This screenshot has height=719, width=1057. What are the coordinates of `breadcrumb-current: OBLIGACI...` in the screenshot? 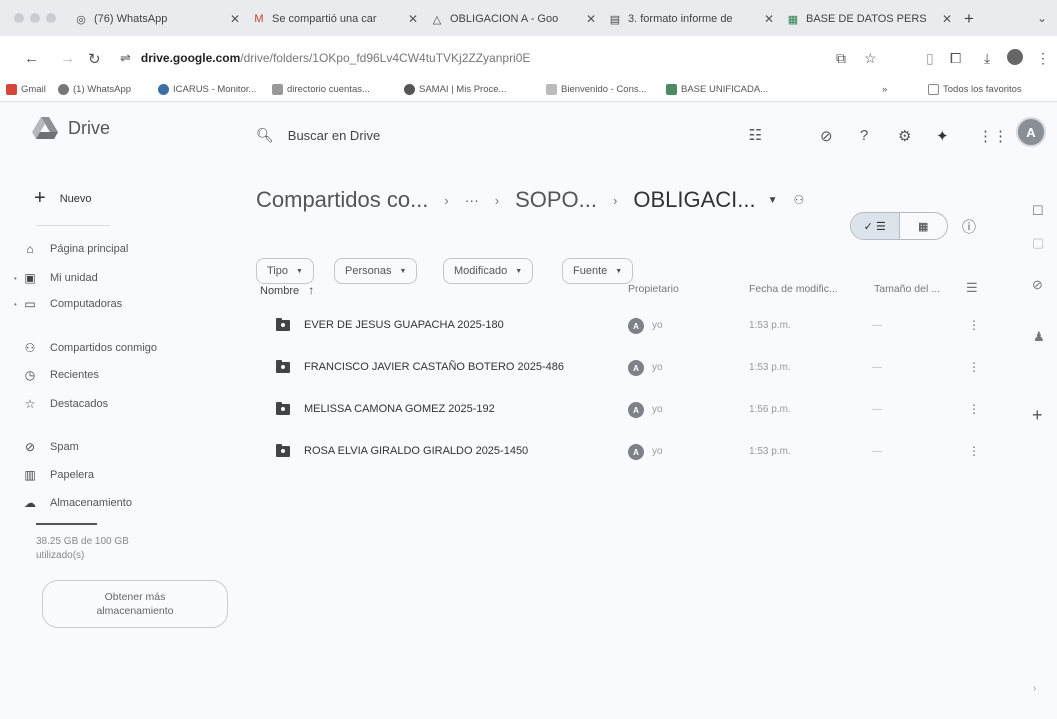 It's located at (694, 200).